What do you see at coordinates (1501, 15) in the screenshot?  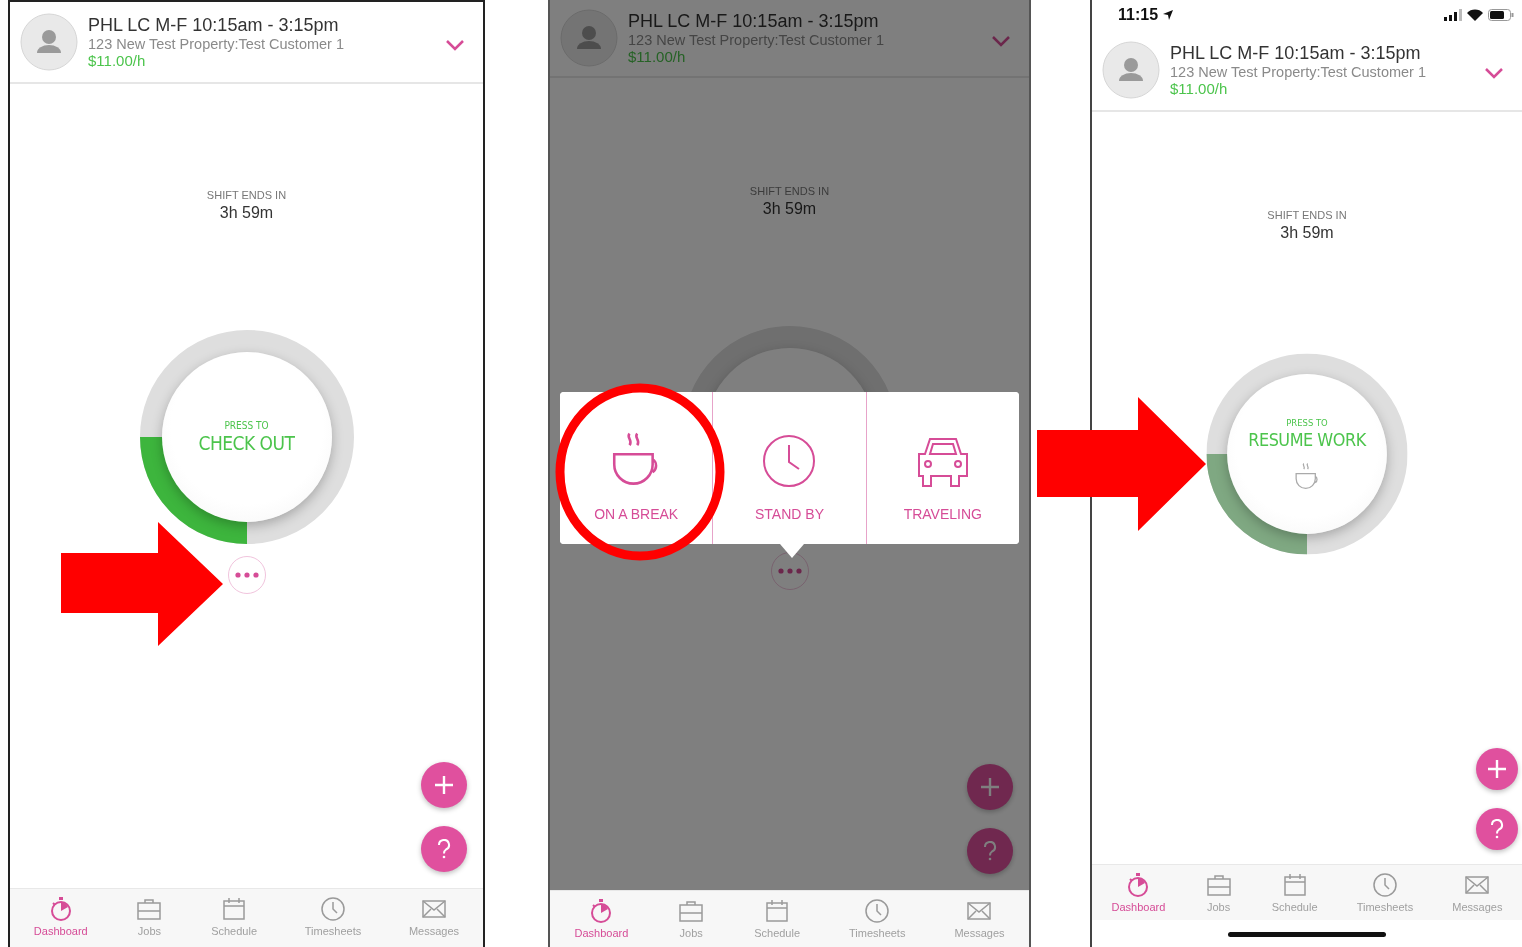 I see `battery-icon` at bounding box center [1501, 15].